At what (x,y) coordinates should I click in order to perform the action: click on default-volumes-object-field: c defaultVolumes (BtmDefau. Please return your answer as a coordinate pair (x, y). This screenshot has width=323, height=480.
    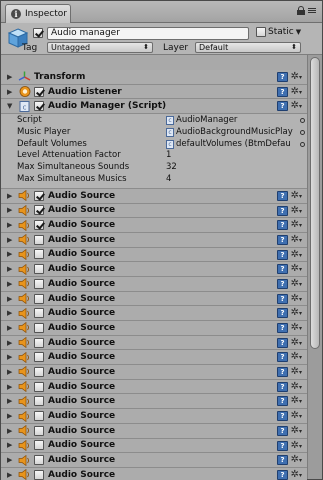
    Looking at the image, I should click on (234, 144).